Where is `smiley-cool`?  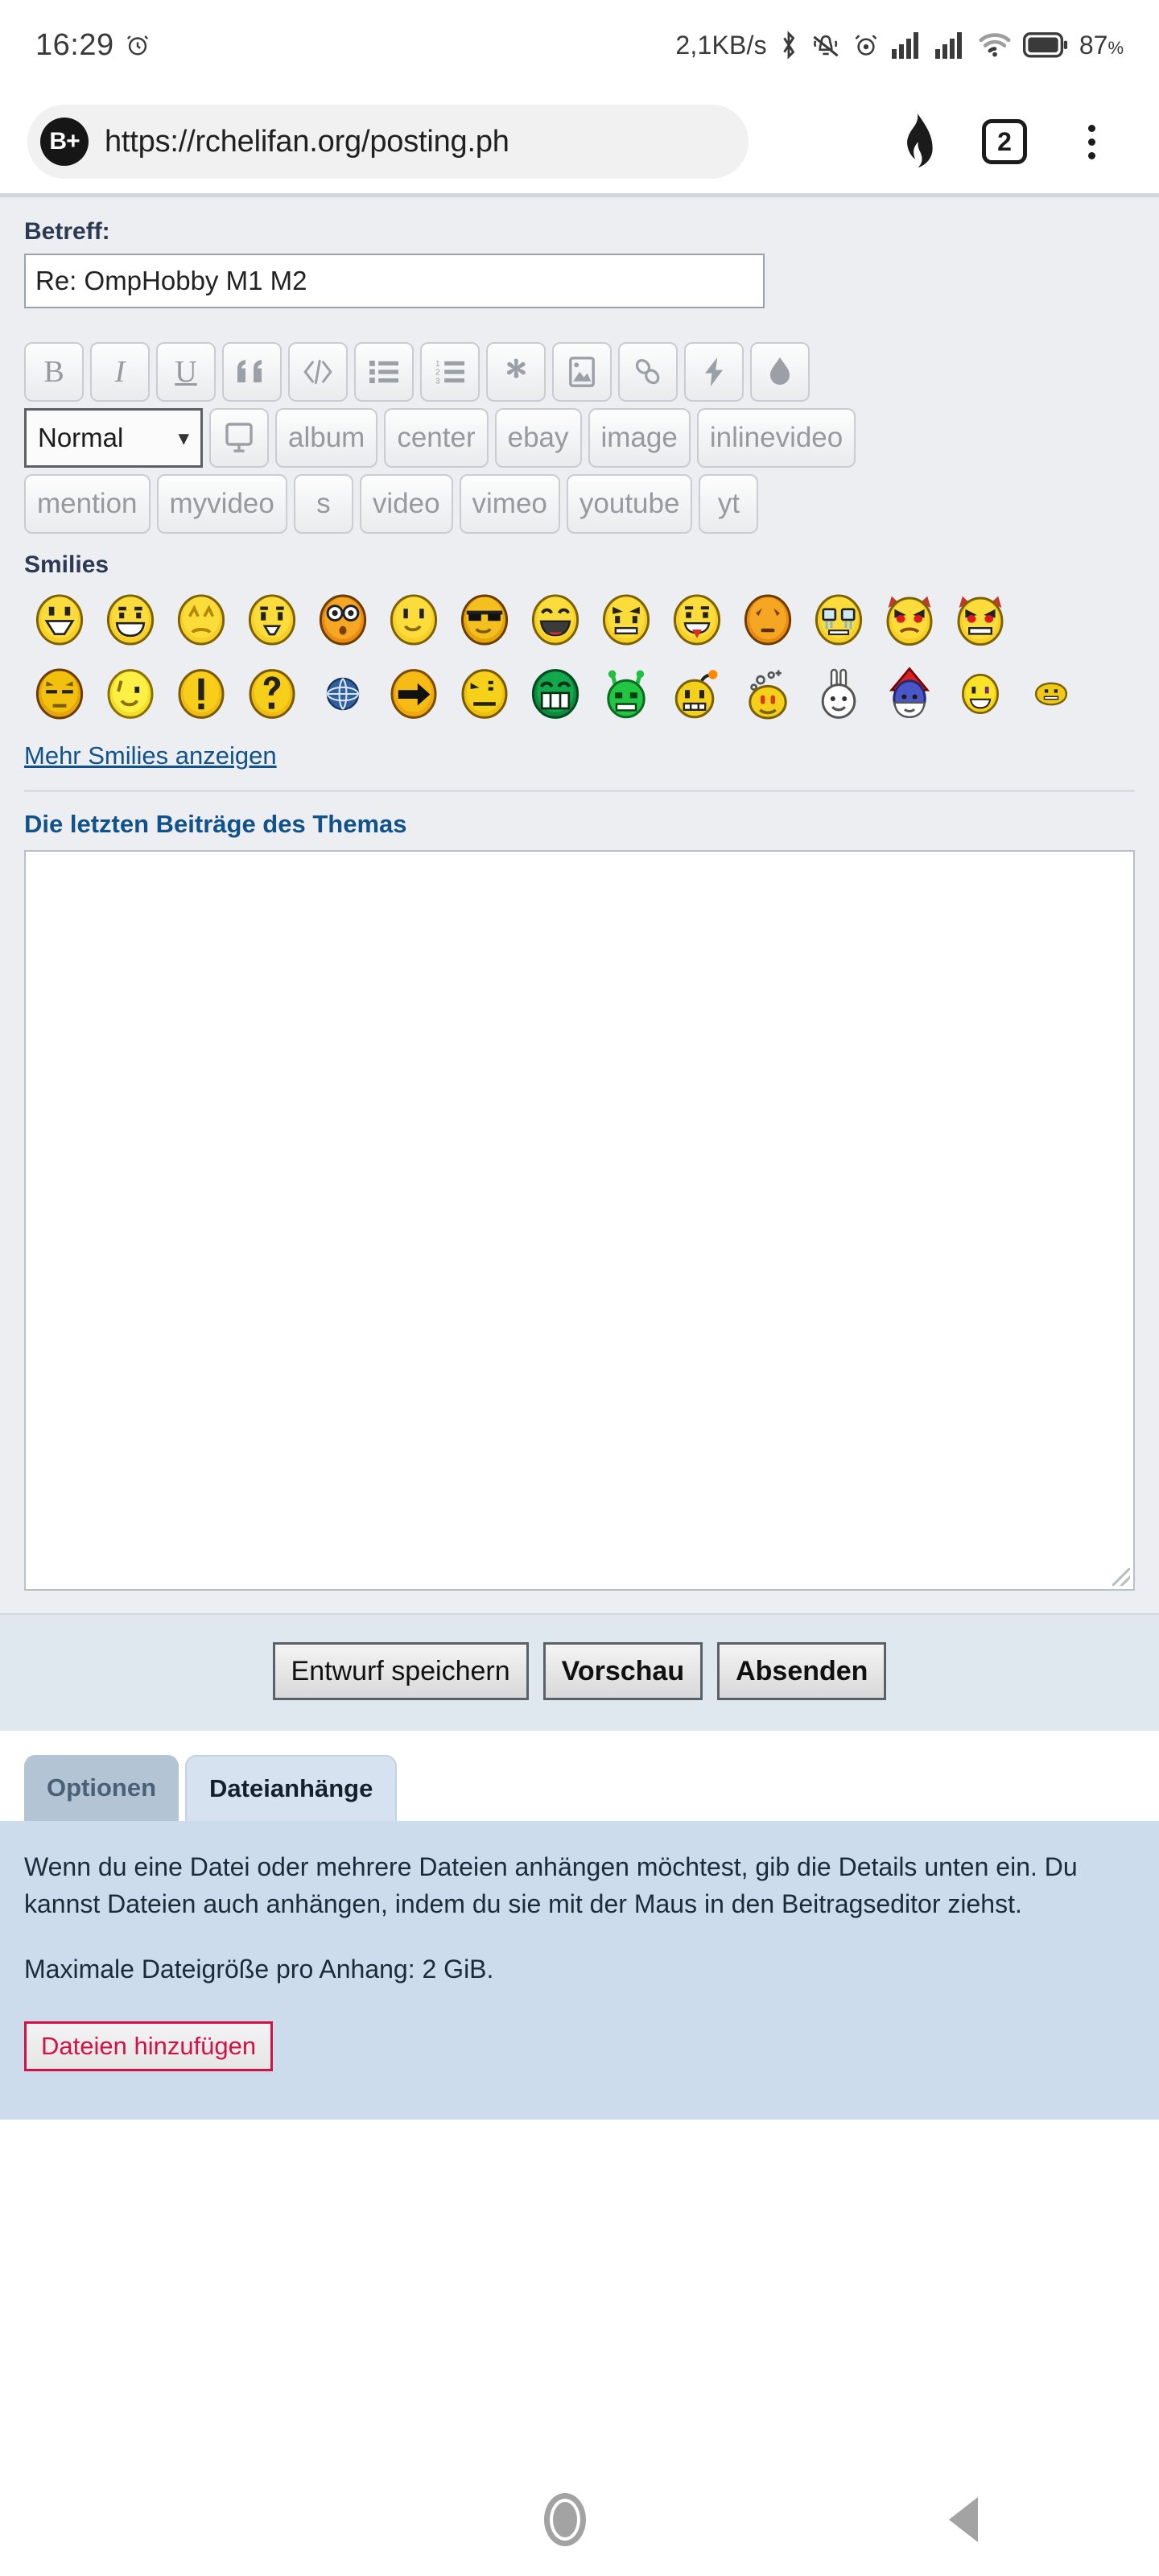
smiley-cool is located at coordinates (484, 619).